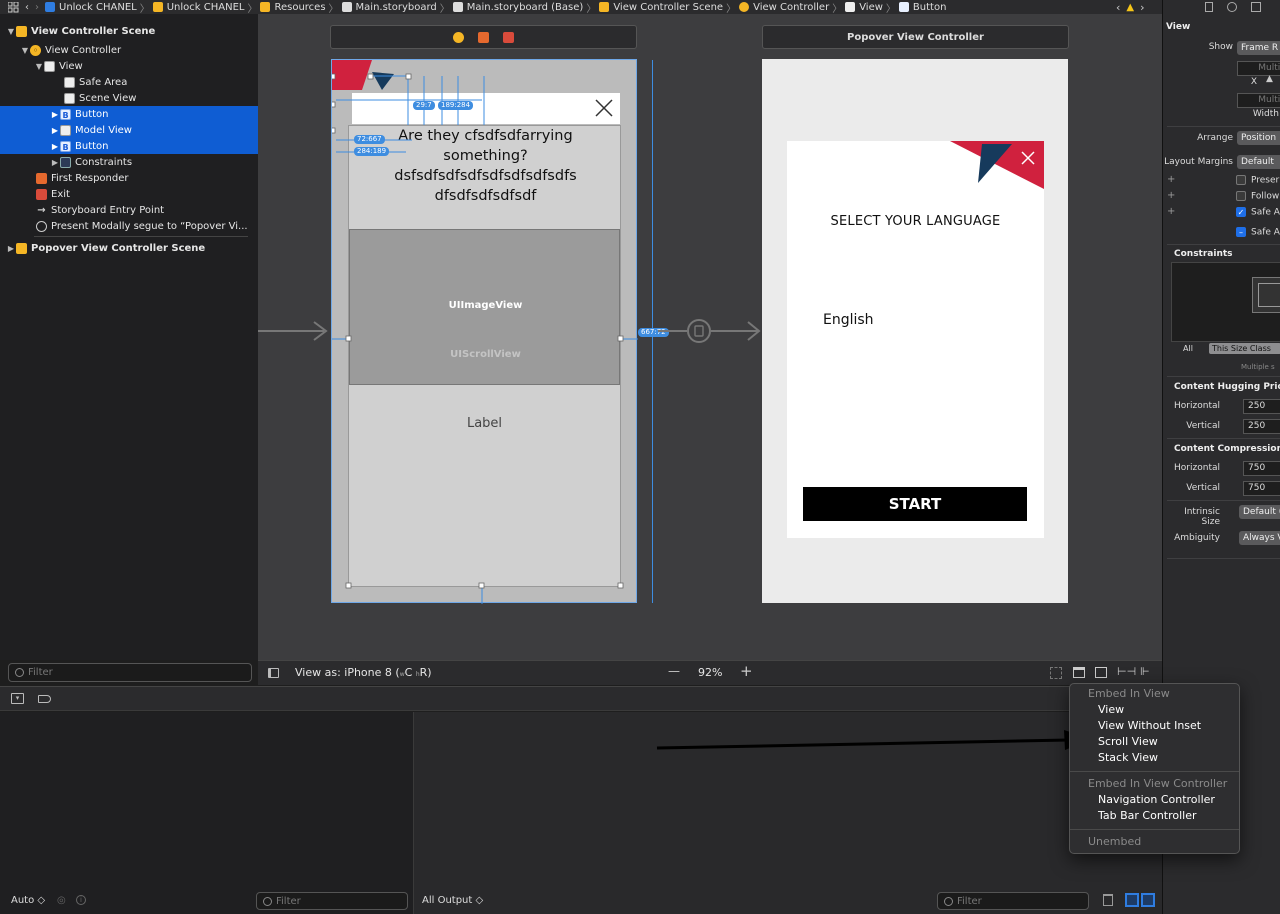 The height and width of the screenshot is (914, 1280). Describe the element at coordinates (129, 210) in the screenshot. I see `outline-item-entry-point: → Storyboard Entry Point` at that location.